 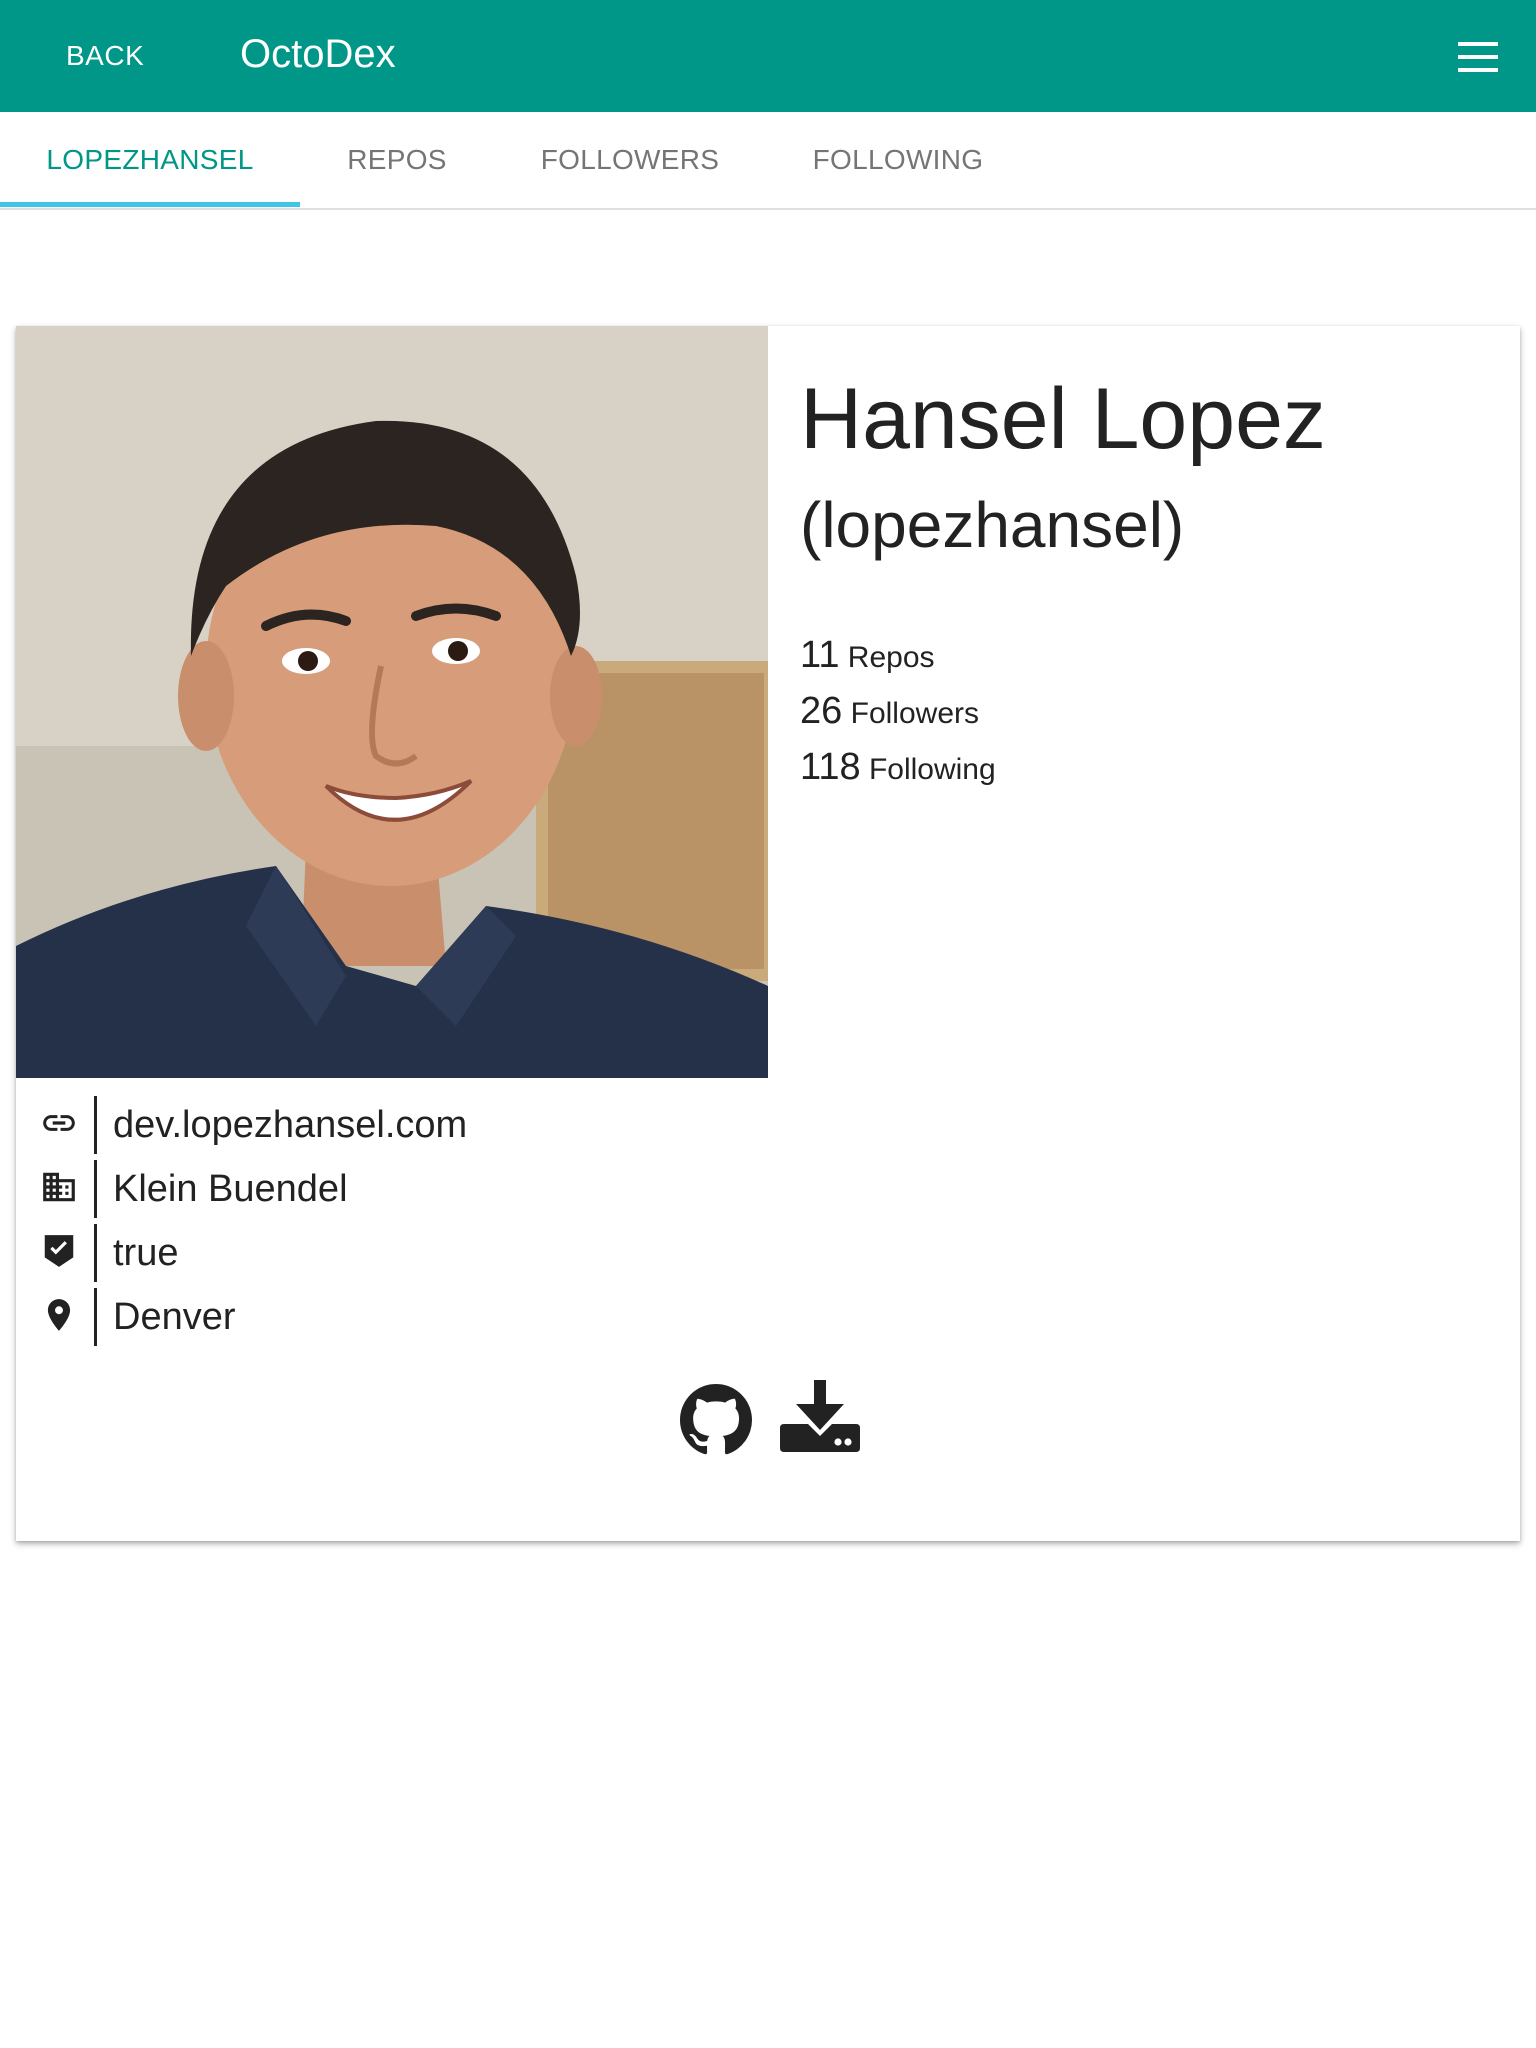 What do you see at coordinates (230, 1189) in the screenshot?
I see `detail-company-text: Klein Buendel` at bounding box center [230, 1189].